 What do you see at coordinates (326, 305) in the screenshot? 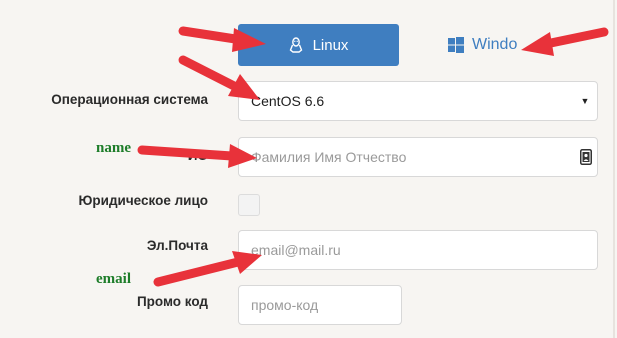
I see `promo-input` at bounding box center [326, 305].